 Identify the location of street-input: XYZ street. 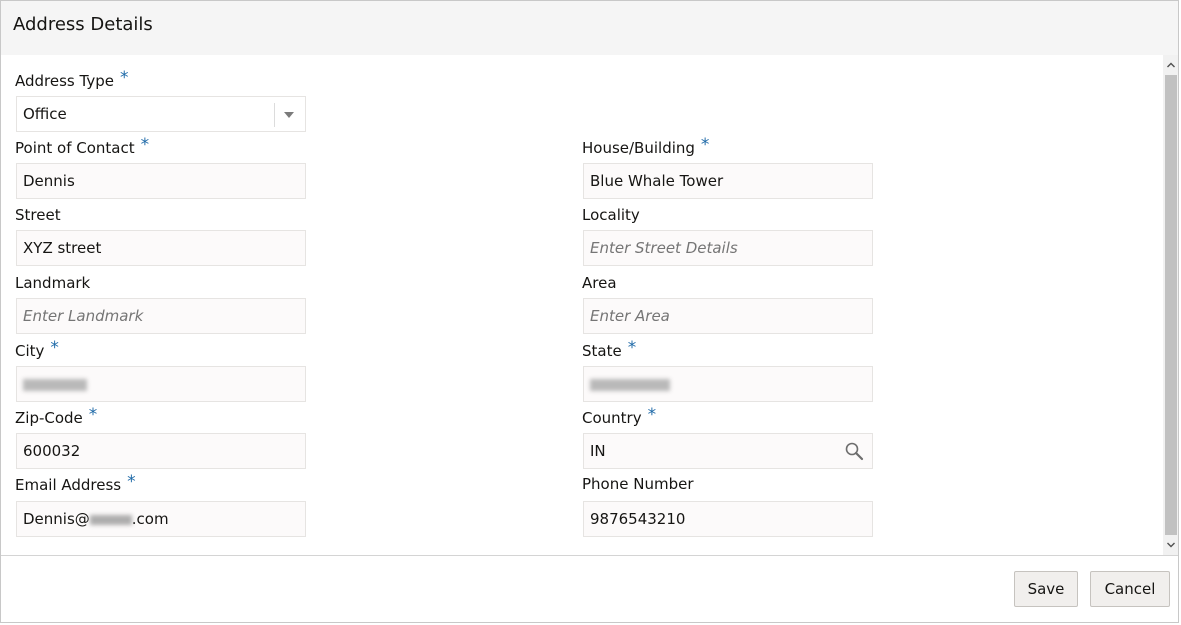
(161, 248).